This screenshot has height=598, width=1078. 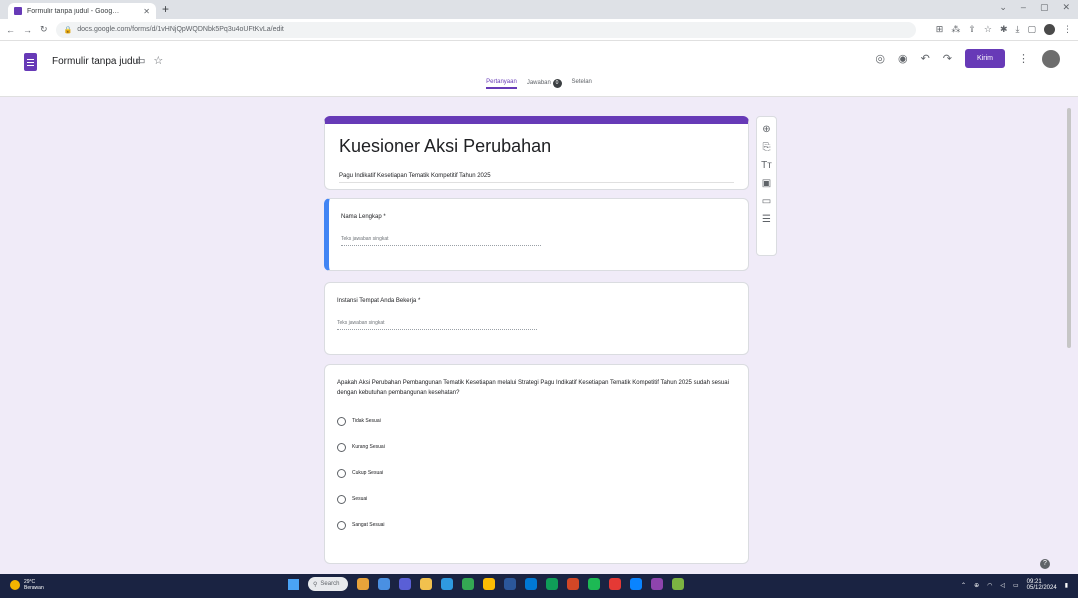 What do you see at coordinates (963, 585) in the screenshot?
I see `tray-chevron-icon: ⌃` at bounding box center [963, 585].